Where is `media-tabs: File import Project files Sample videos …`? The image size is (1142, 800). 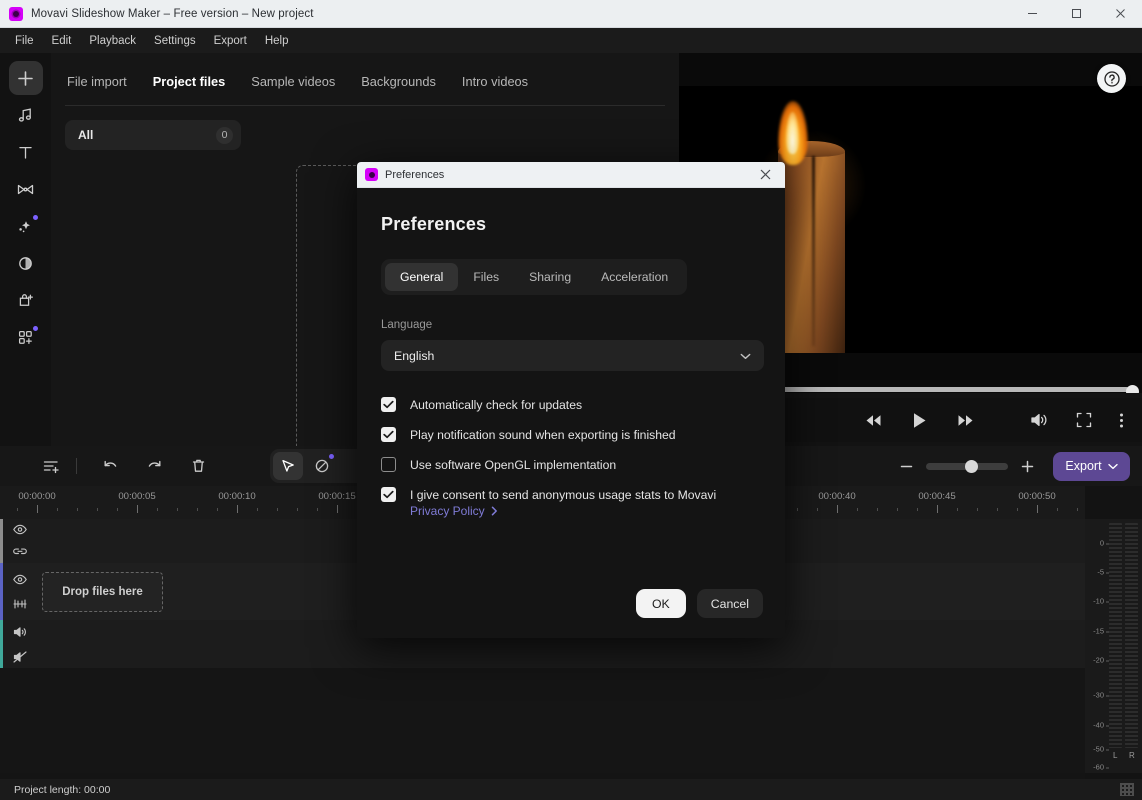 media-tabs: File import Project files Sample videos … is located at coordinates (365, 81).